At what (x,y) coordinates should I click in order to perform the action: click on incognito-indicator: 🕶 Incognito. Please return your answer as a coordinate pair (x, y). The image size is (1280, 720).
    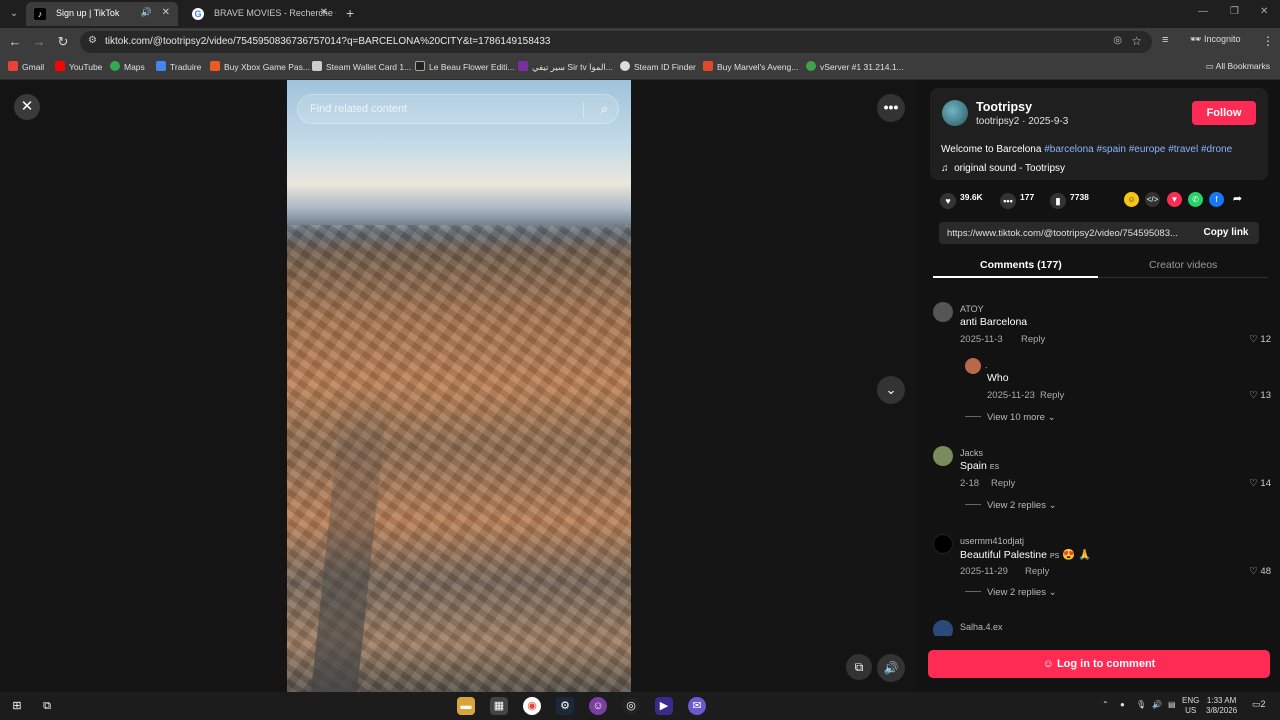
    Looking at the image, I should click on (1215, 39).